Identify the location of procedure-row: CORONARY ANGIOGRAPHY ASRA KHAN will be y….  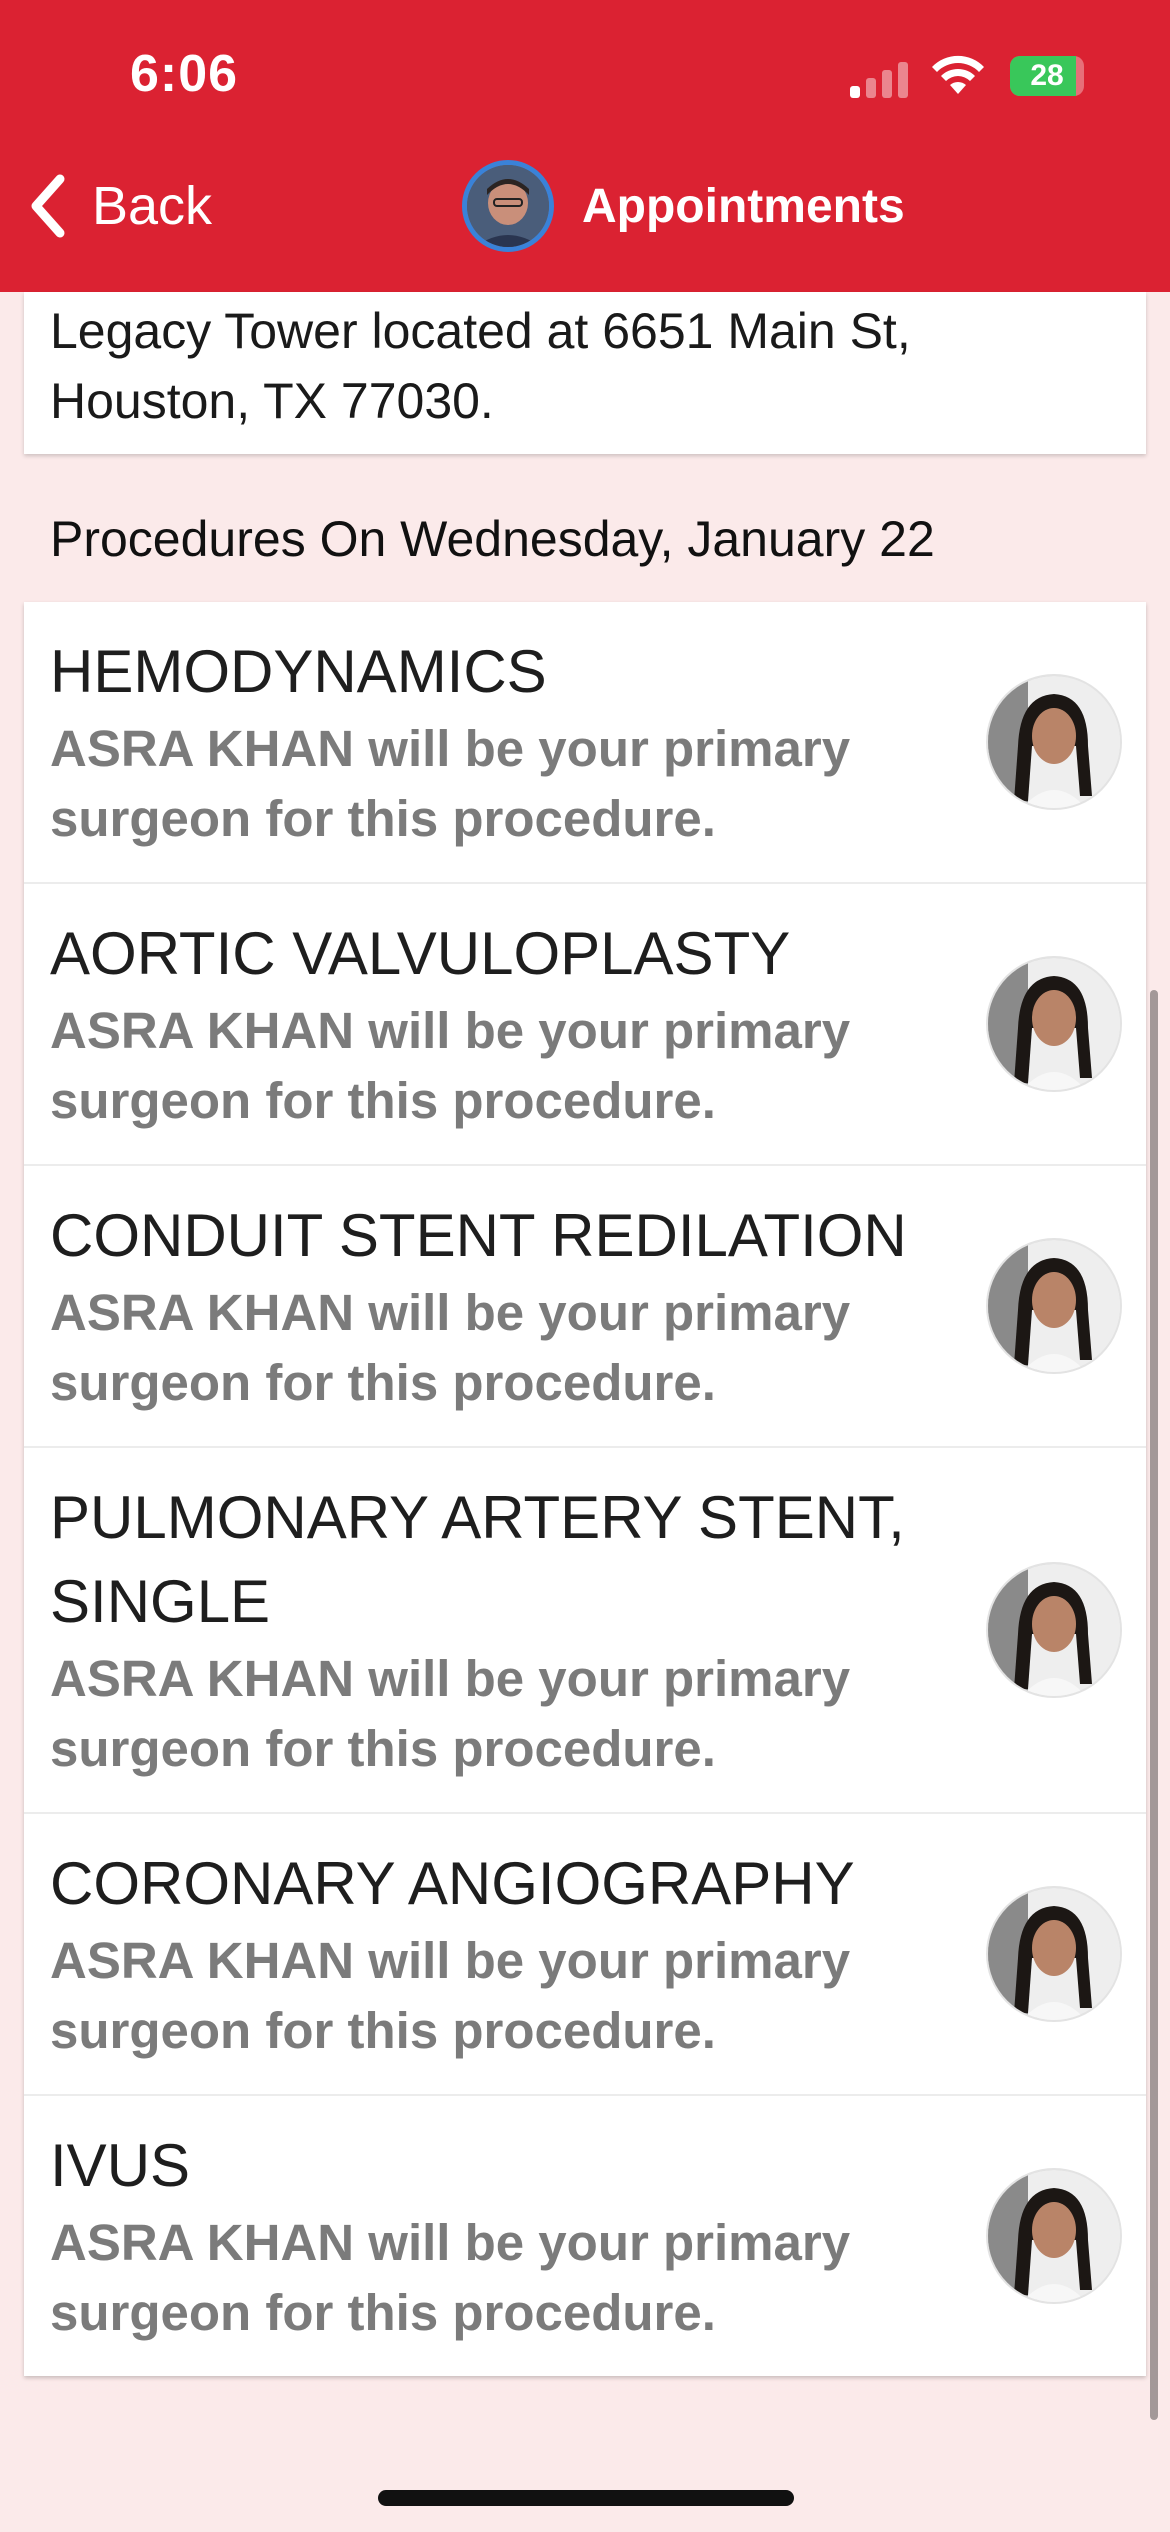
(585, 1955).